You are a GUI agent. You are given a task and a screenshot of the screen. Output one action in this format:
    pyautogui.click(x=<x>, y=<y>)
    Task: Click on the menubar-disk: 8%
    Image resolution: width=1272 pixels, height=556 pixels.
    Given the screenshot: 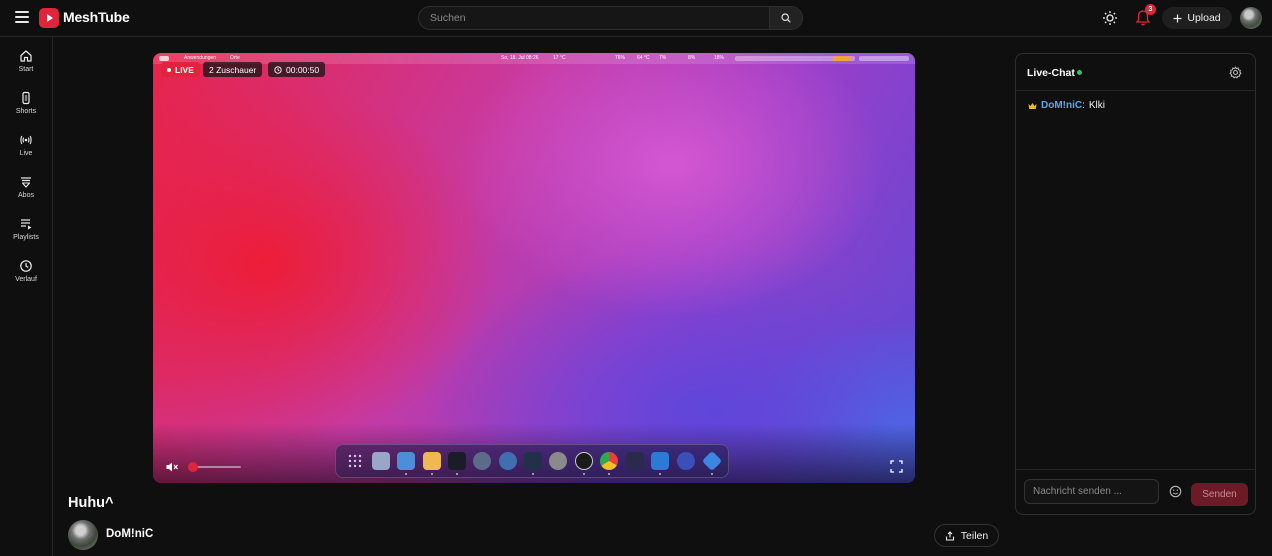 What is the action you would take?
    pyautogui.click(x=692, y=58)
    